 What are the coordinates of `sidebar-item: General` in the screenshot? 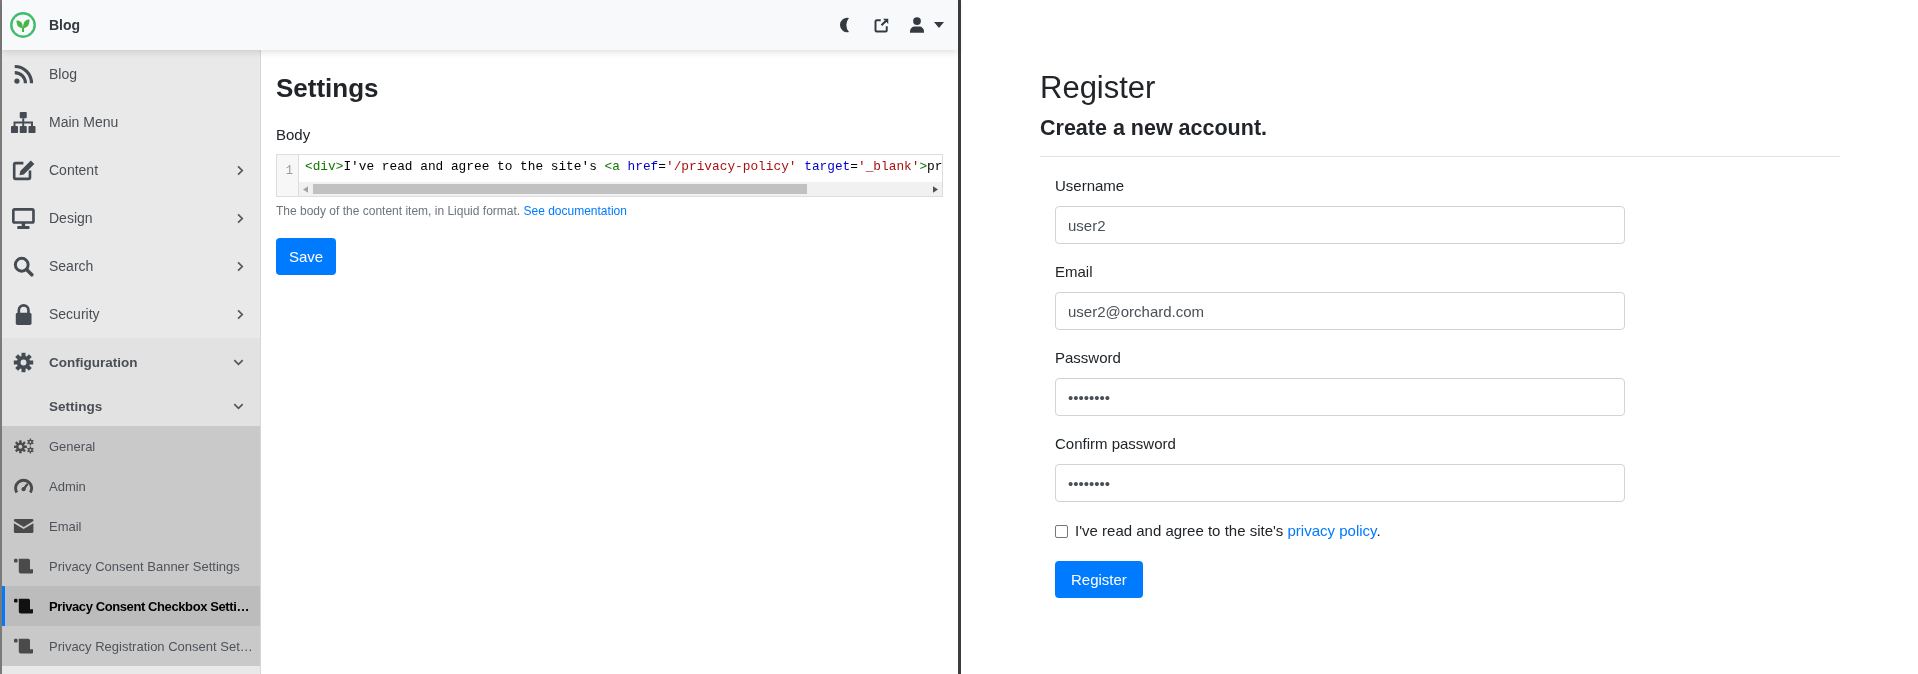 It's located at (131, 446).